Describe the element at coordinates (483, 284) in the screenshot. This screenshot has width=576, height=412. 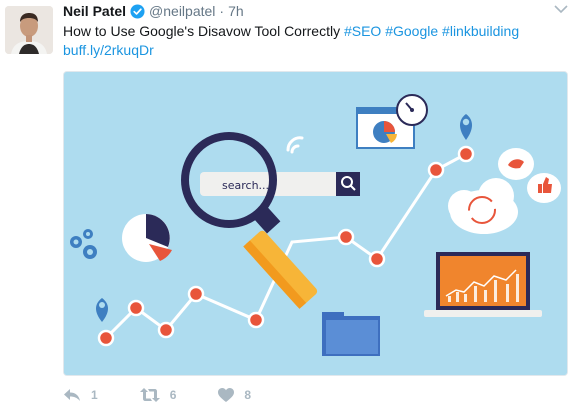
I see `laptop-icon` at that location.